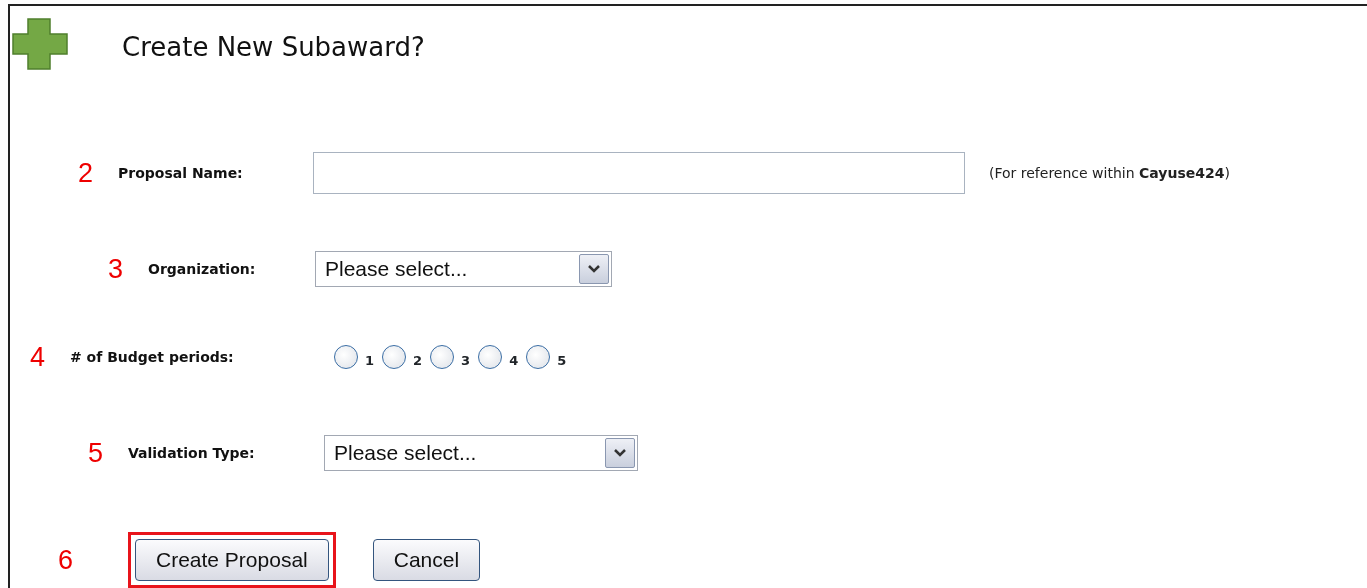 This screenshot has width=1367, height=588. I want to click on callout-number: 3, so click(116, 269).